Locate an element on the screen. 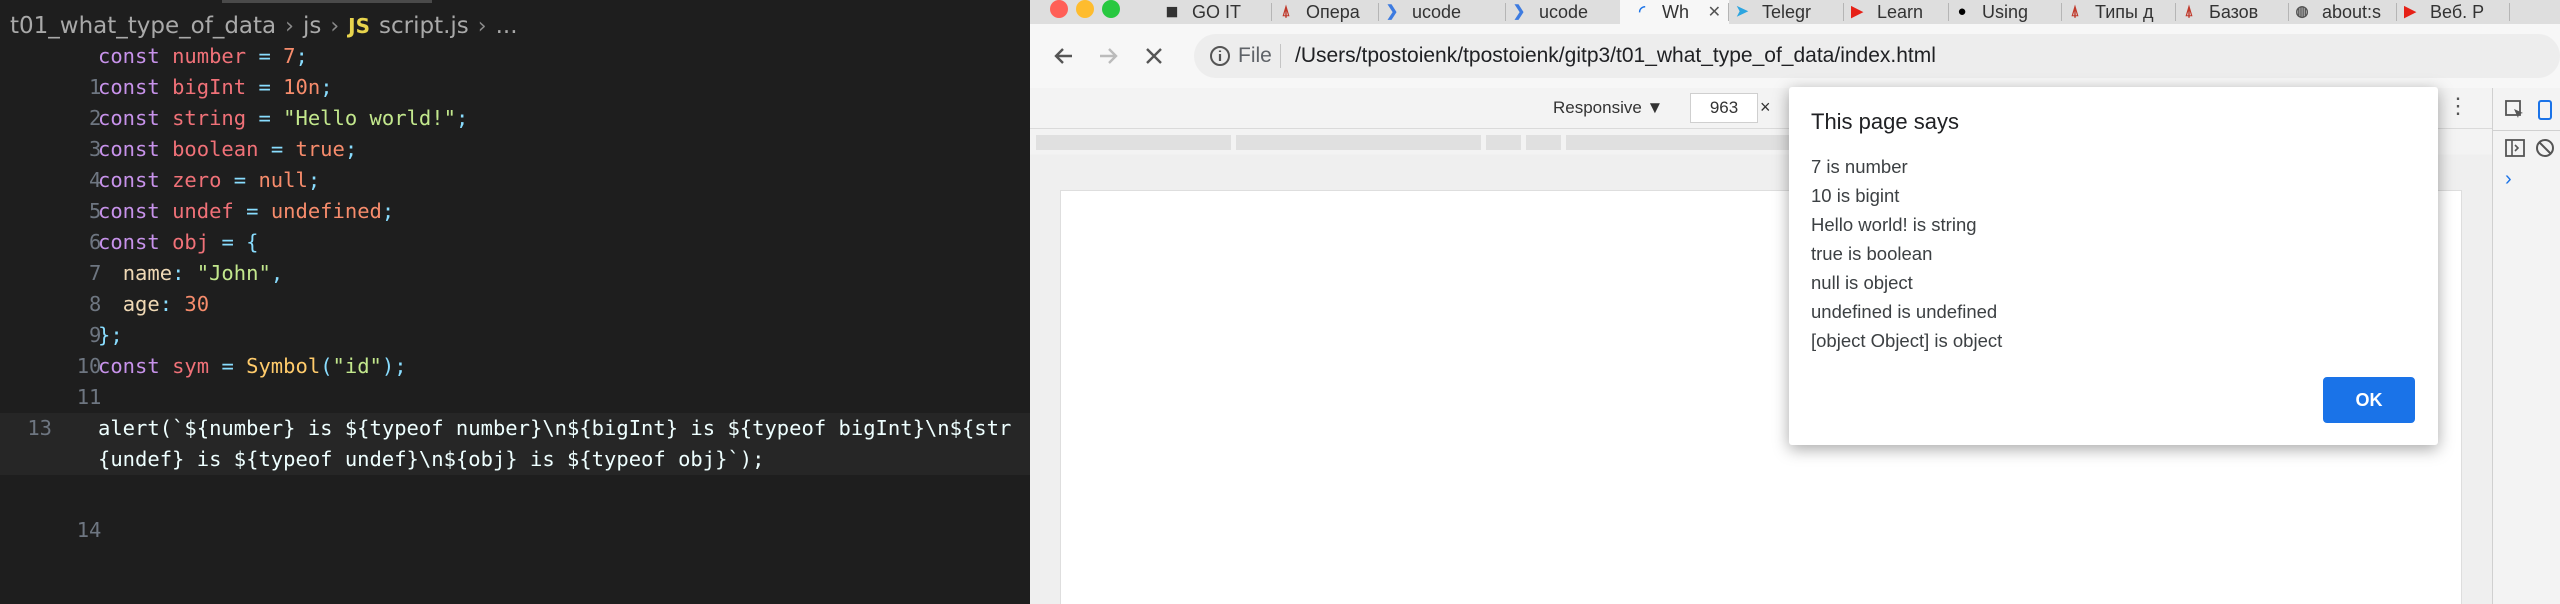 The height and width of the screenshot is (604, 2560). code-line: 9 age: 30 is located at coordinates (104, 318).